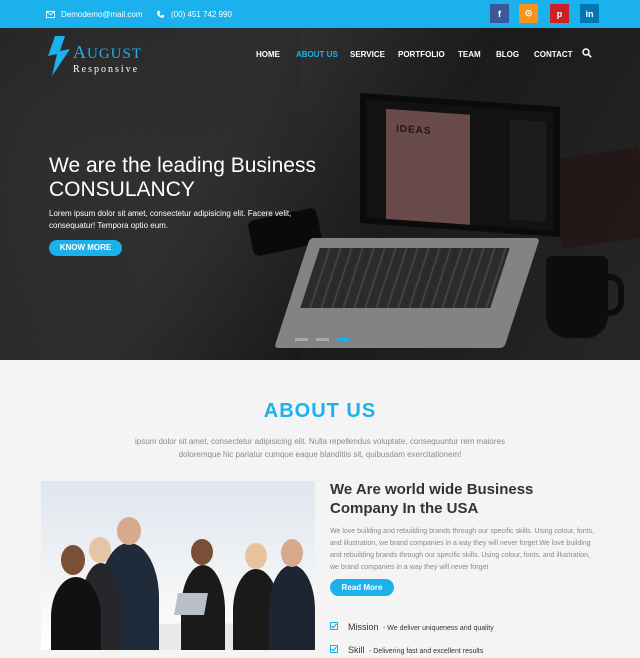 This screenshot has width=640, height=658. I want to click on logo-initial: A, so click(80, 52).